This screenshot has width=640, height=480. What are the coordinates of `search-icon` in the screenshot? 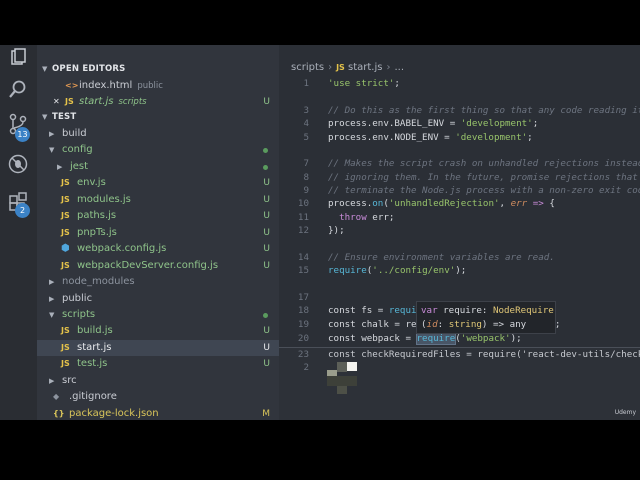 It's located at (18, 89).